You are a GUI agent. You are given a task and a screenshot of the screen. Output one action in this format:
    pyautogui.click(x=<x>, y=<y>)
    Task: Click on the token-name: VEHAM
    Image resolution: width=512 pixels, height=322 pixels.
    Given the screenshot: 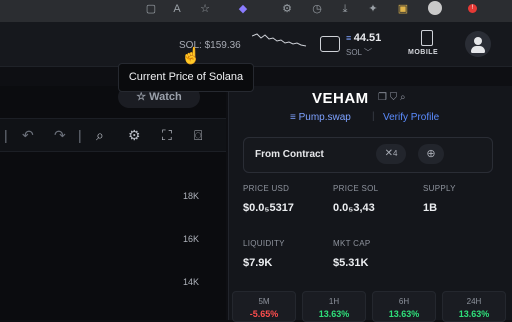 What is the action you would take?
    pyautogui.click(x=340, y=98)
    